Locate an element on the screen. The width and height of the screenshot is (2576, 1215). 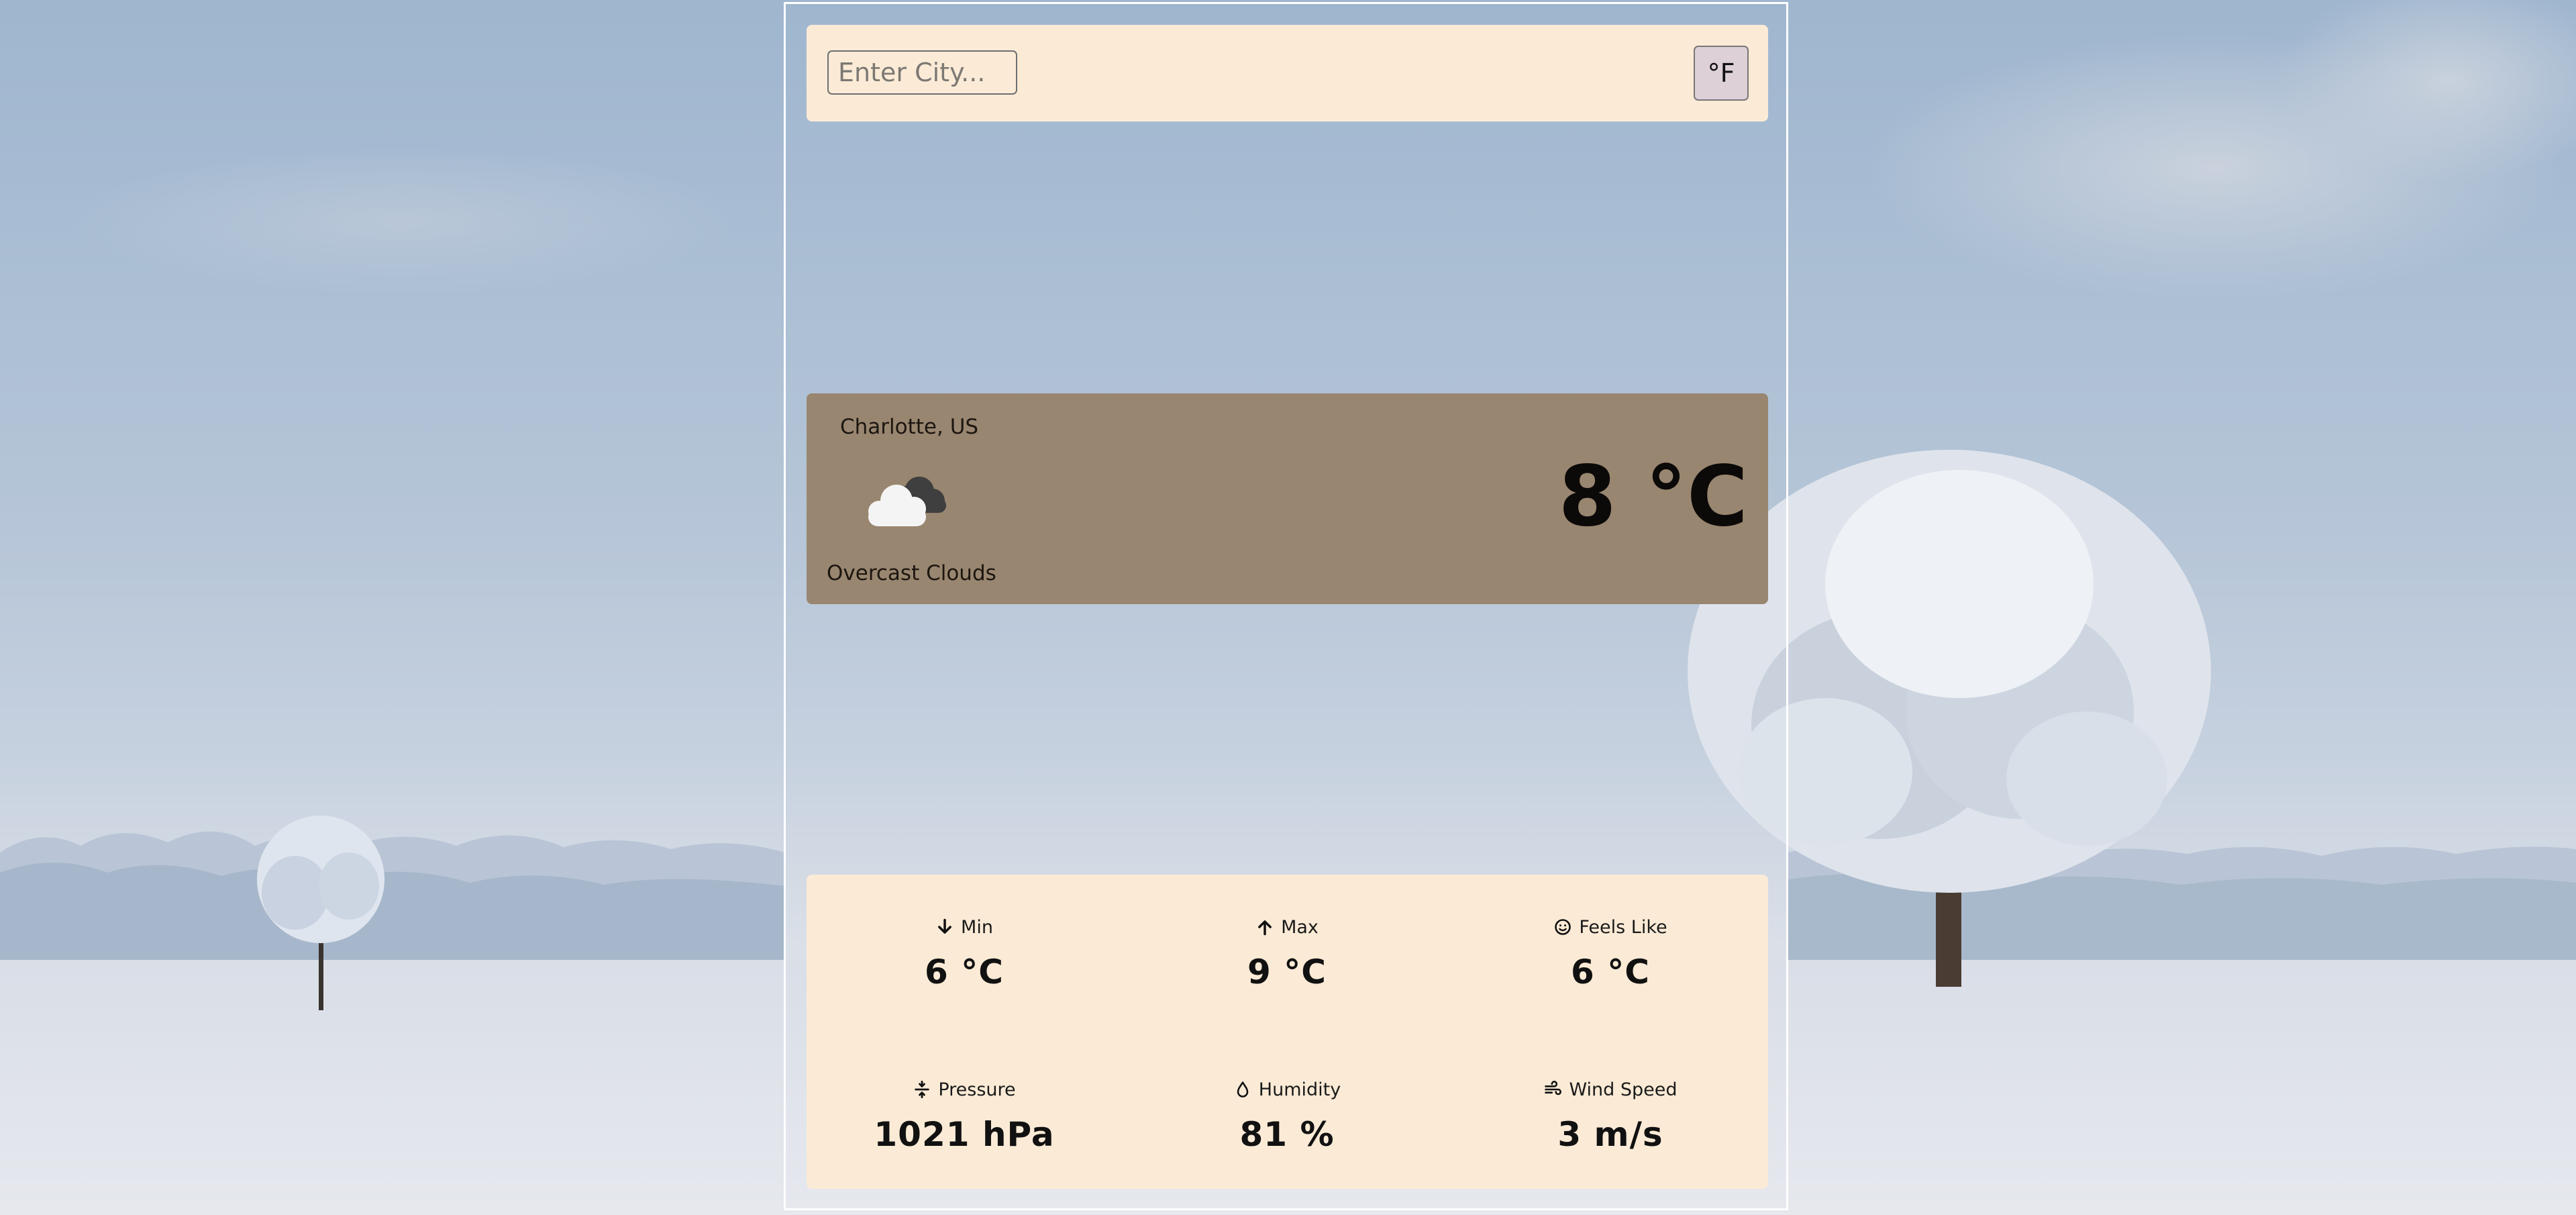
stat-label: Min is located at coordinates (977, 927).